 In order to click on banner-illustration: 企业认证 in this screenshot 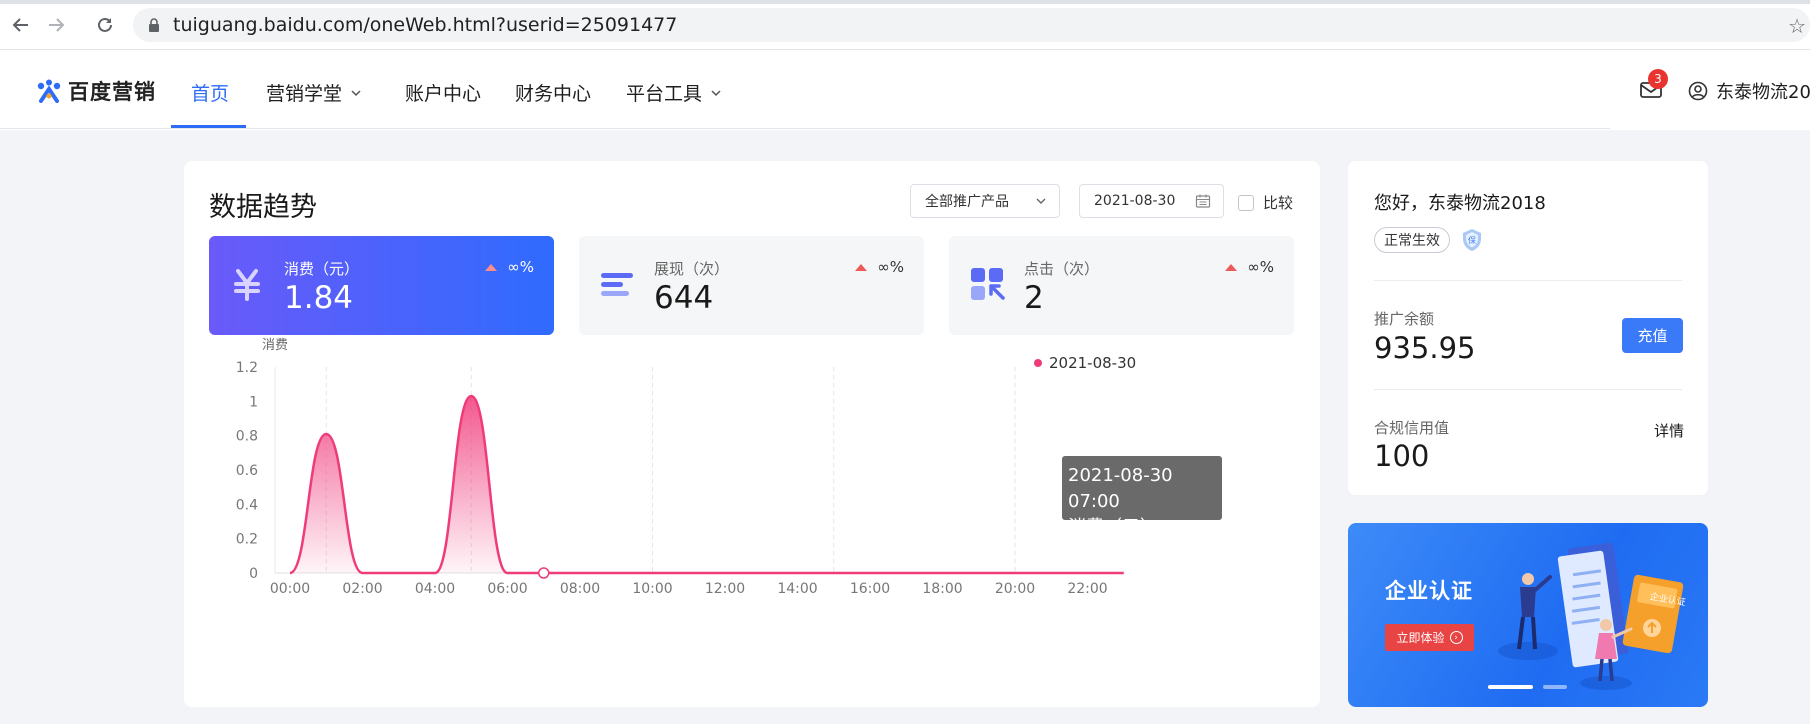, I will do `click(1592, 616)`.